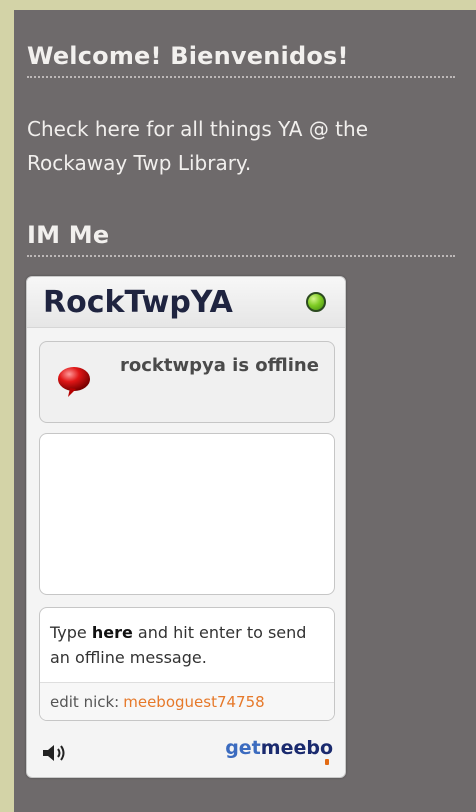 This screenshot has width=476, height=812. I want to click on widget-title: RockTwpYA, so click(138, 302).